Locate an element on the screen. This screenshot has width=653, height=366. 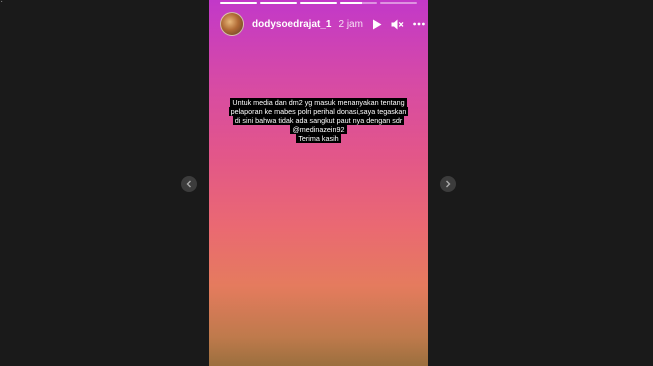
play-button is located at coordinates (377, 24).